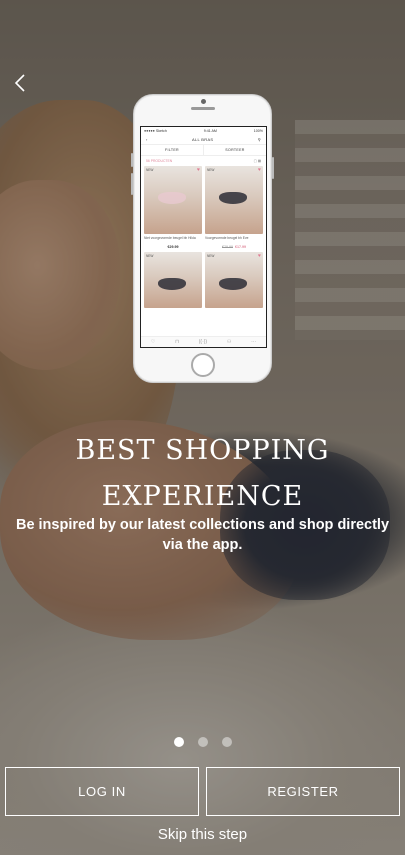 The image size is (405, 855). I want to click on phone-filter-bar: FILTER SORTEER, so click(203, 150).